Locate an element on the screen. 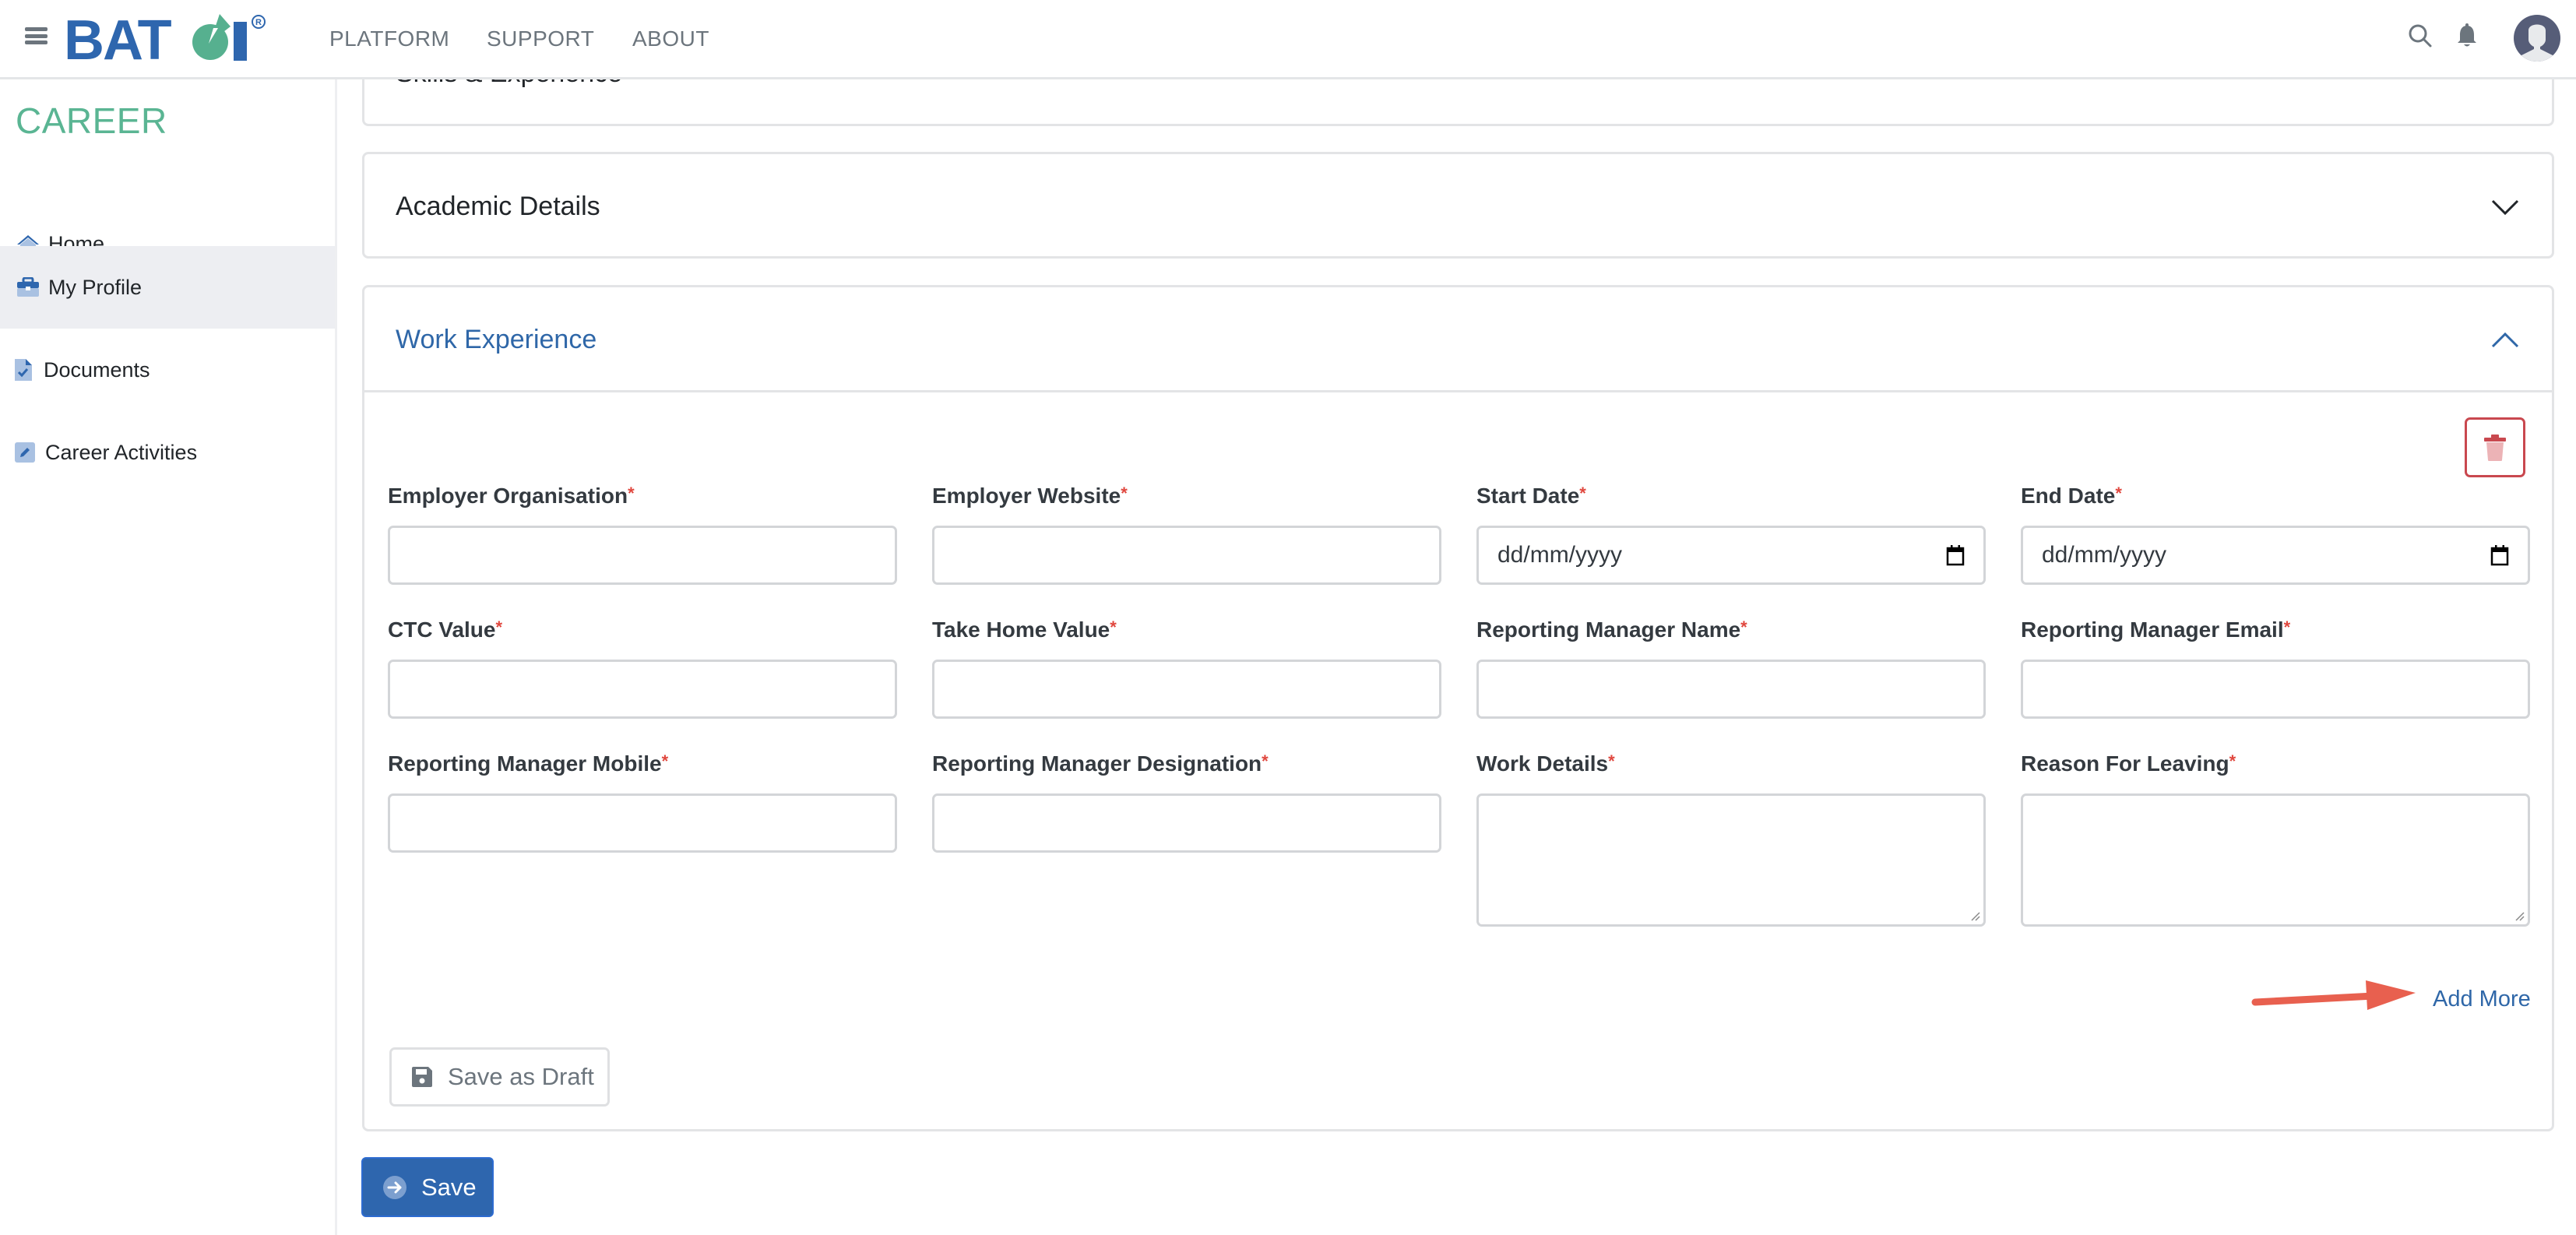 The width and height of the screenshot is (2576, 1235). accordion-header: Work Experience is located at coordinates (1458, 339).